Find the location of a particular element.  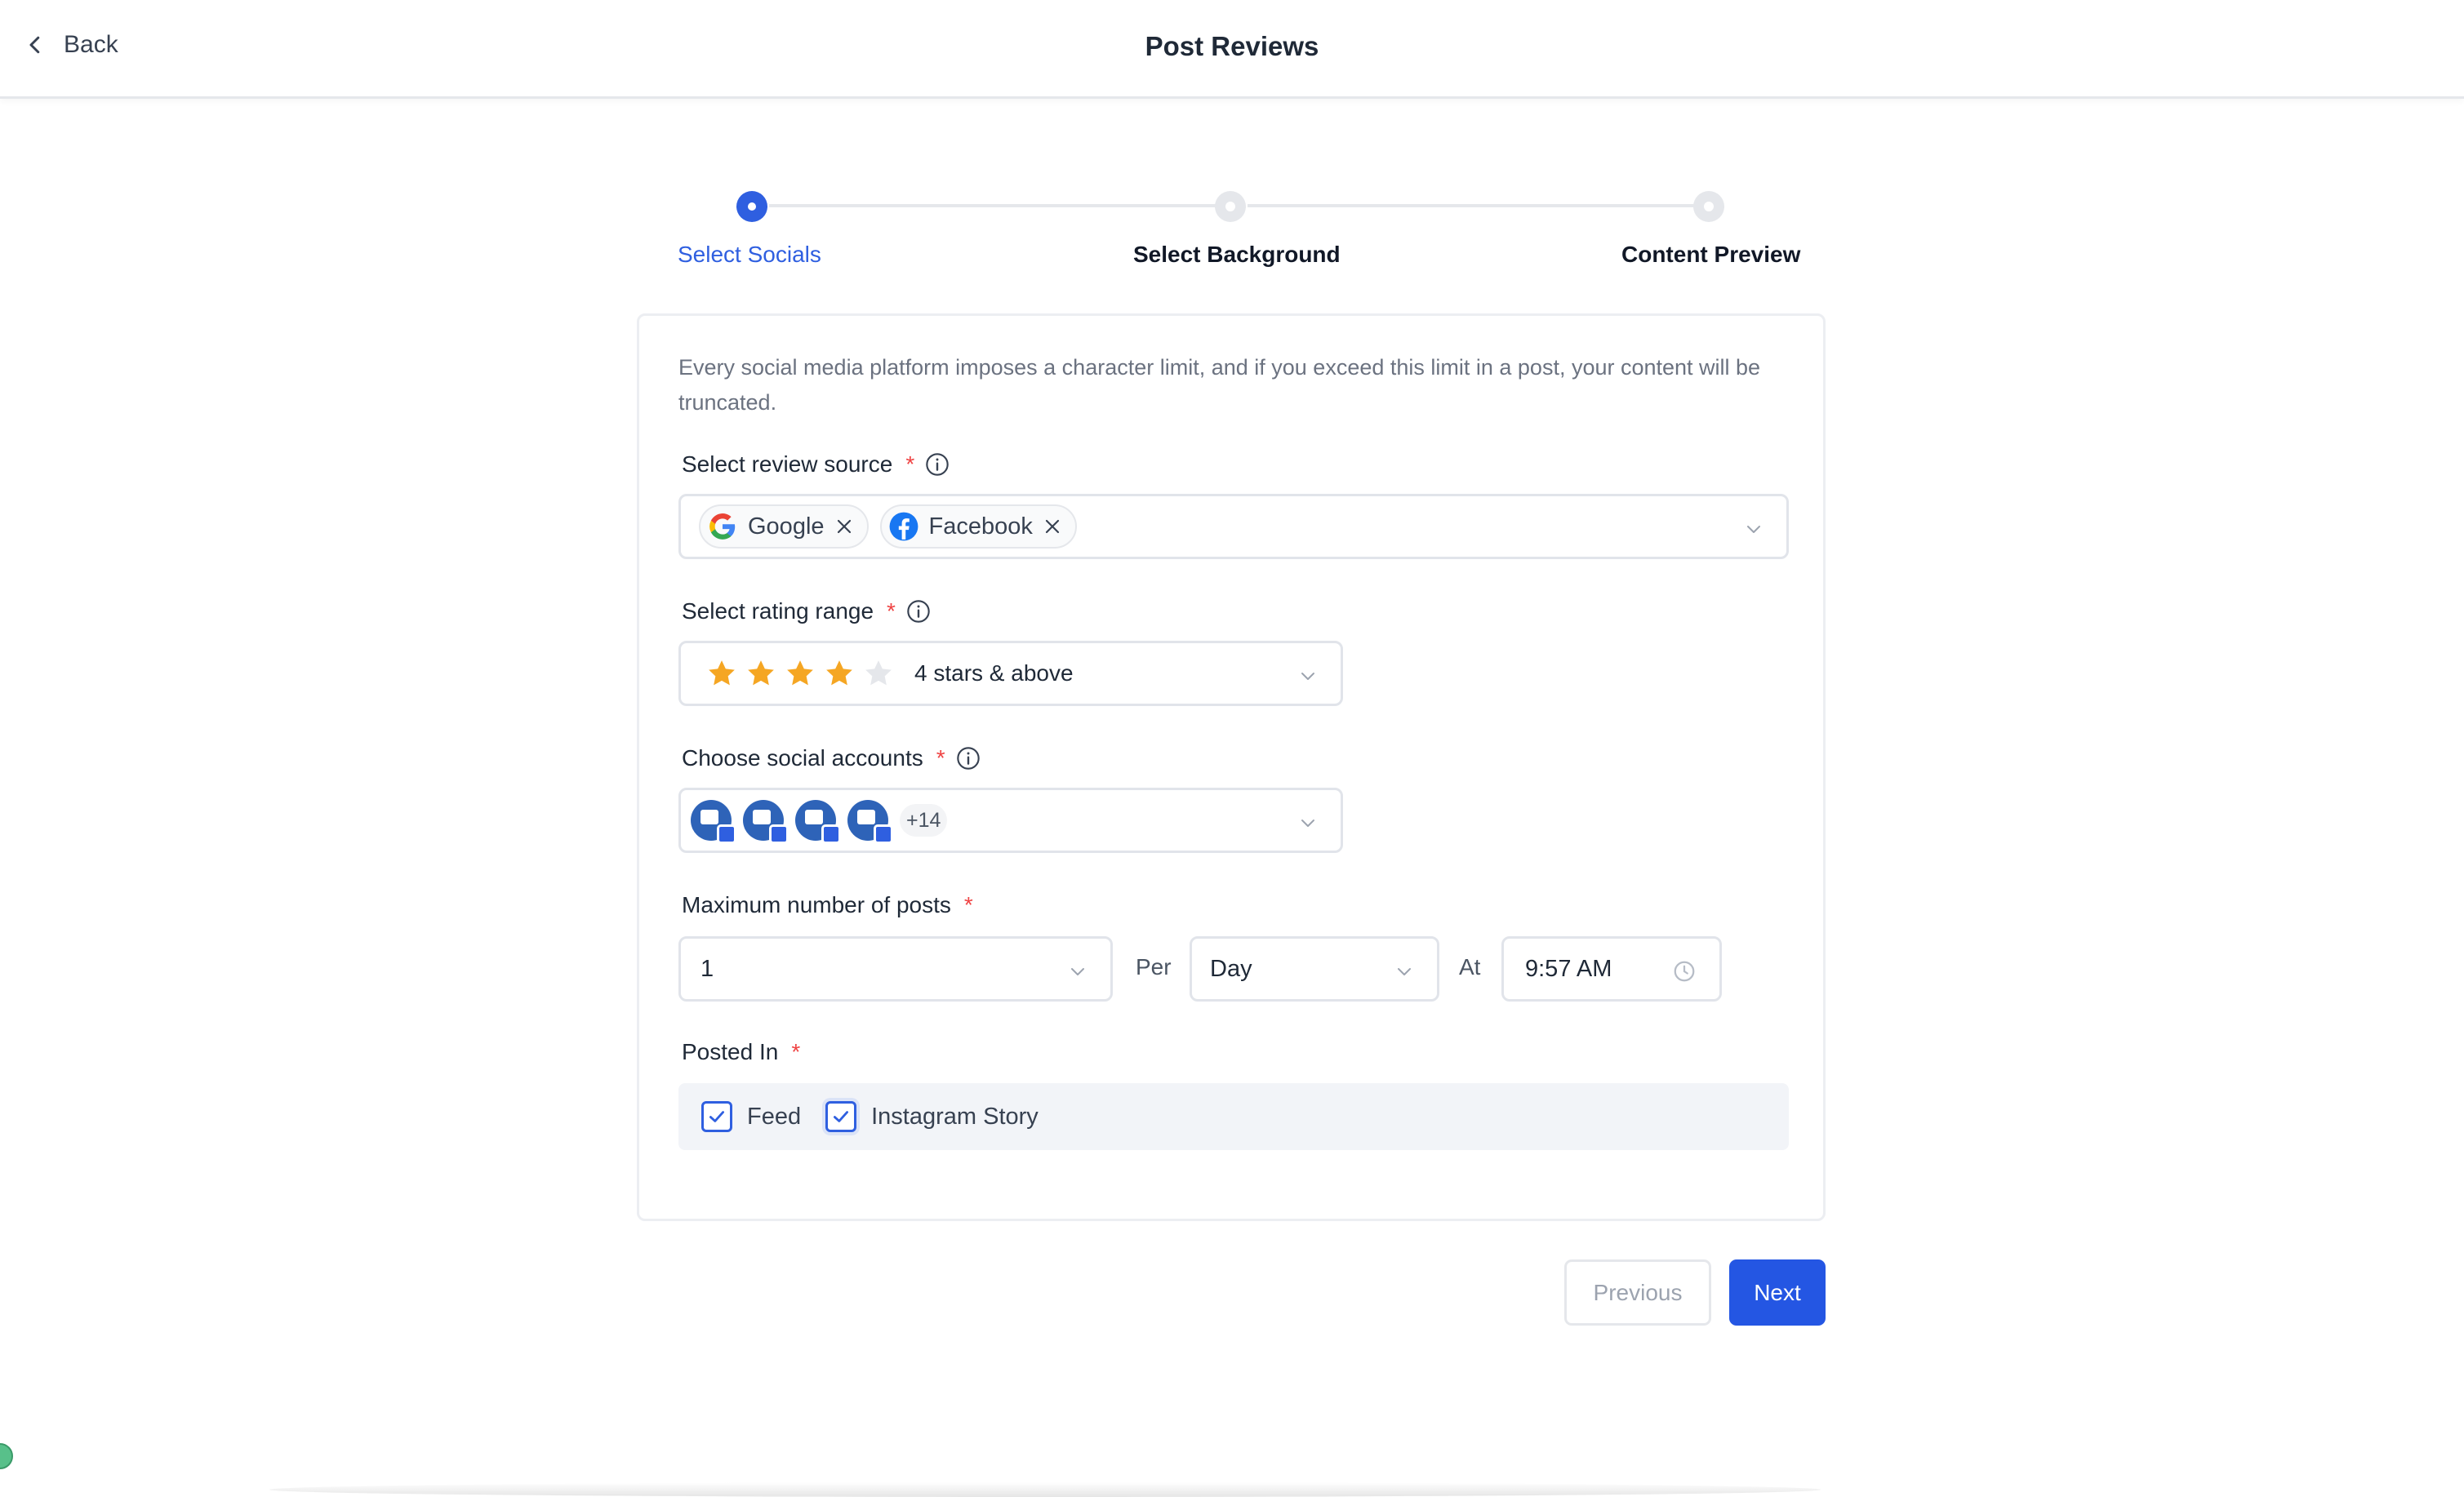

step-label-content-preview: Content Preview is located at coordinates (1710, 255).